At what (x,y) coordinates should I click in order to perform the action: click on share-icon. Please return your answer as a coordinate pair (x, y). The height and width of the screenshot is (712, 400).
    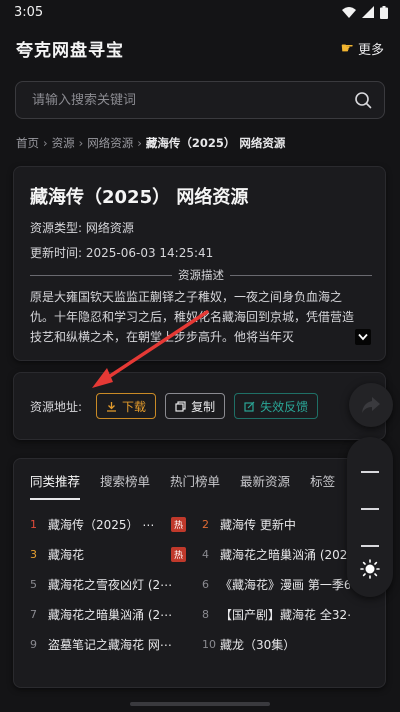
    Looking at the image, I should click on (371, 405).